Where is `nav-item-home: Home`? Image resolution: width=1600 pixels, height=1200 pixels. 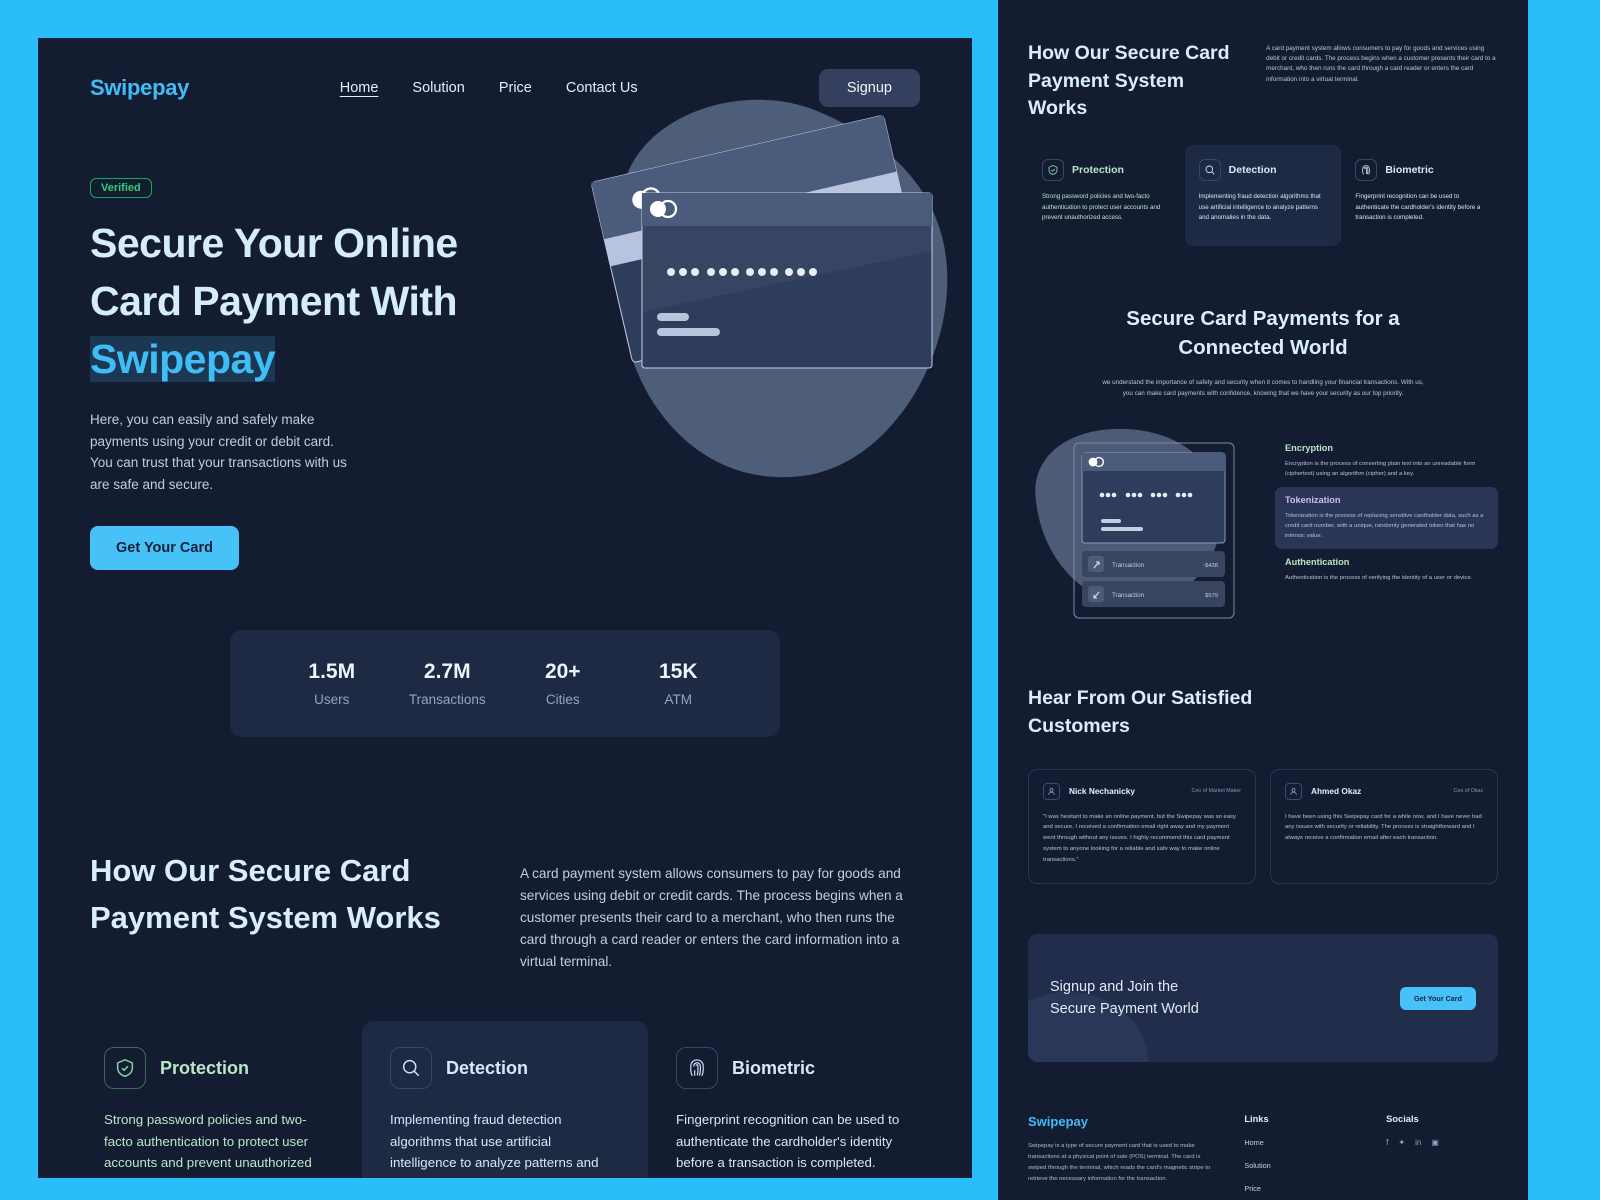 nav-item-home: Home is located at coordinates (359, 88).